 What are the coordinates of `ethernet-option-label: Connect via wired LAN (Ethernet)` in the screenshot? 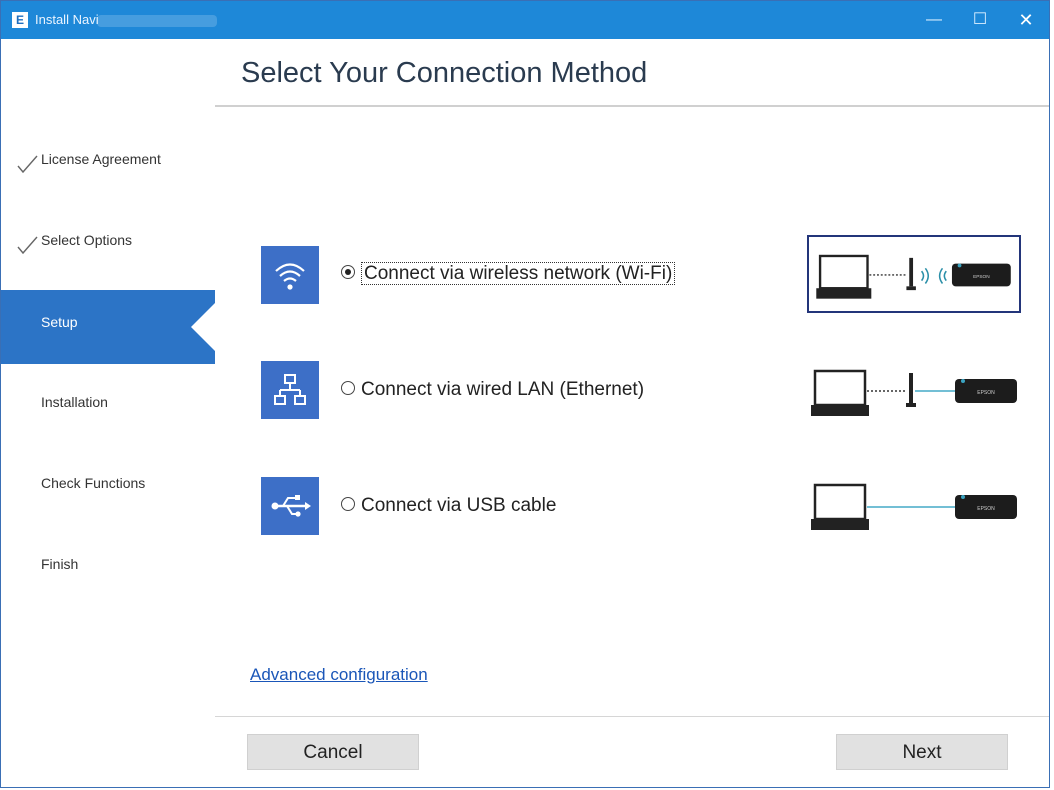 It's located at (502, 389).